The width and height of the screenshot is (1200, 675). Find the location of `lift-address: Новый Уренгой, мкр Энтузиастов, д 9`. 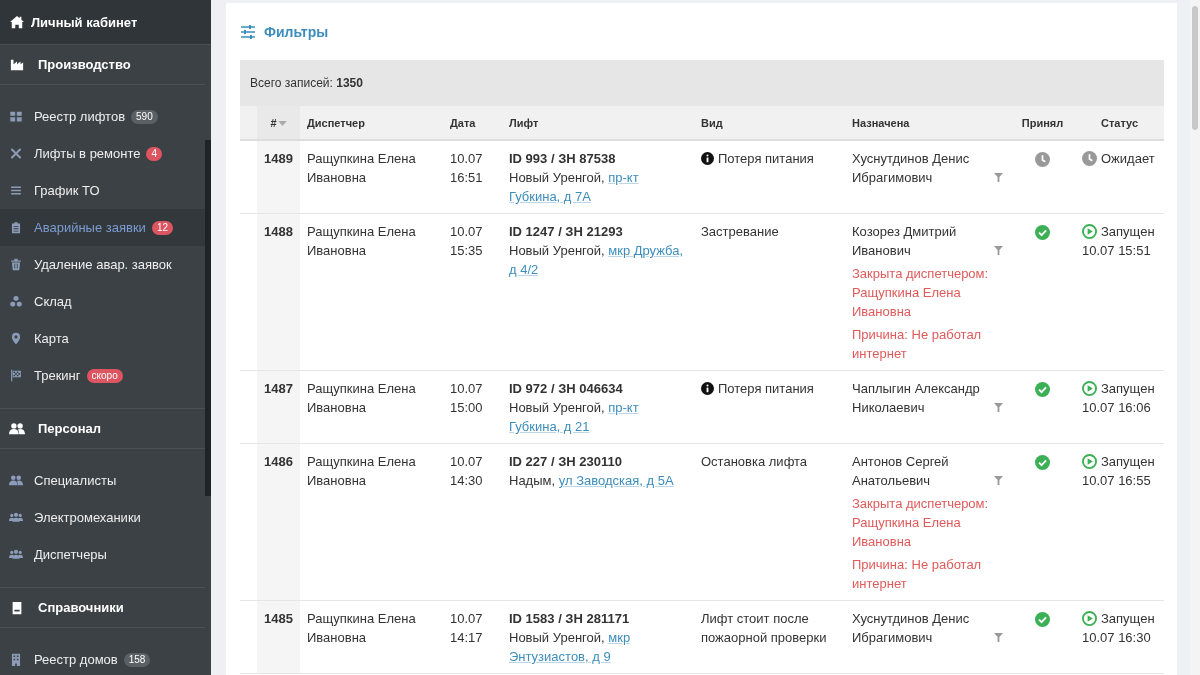

lift-address: Новый Уренгой, мкр Энтузиастов, д 9 is located at coordinates (570, 647).